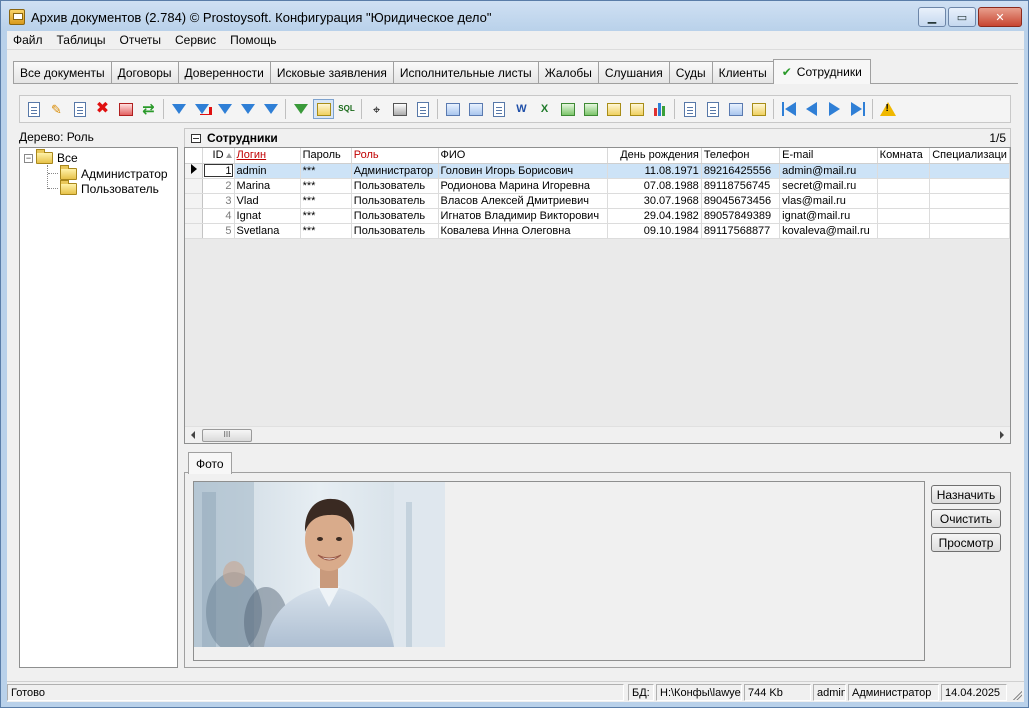 Image resolution: width=1029 pixels, height=708 pixels. I want to click on cell-login: Vlad, so click(267, 201).